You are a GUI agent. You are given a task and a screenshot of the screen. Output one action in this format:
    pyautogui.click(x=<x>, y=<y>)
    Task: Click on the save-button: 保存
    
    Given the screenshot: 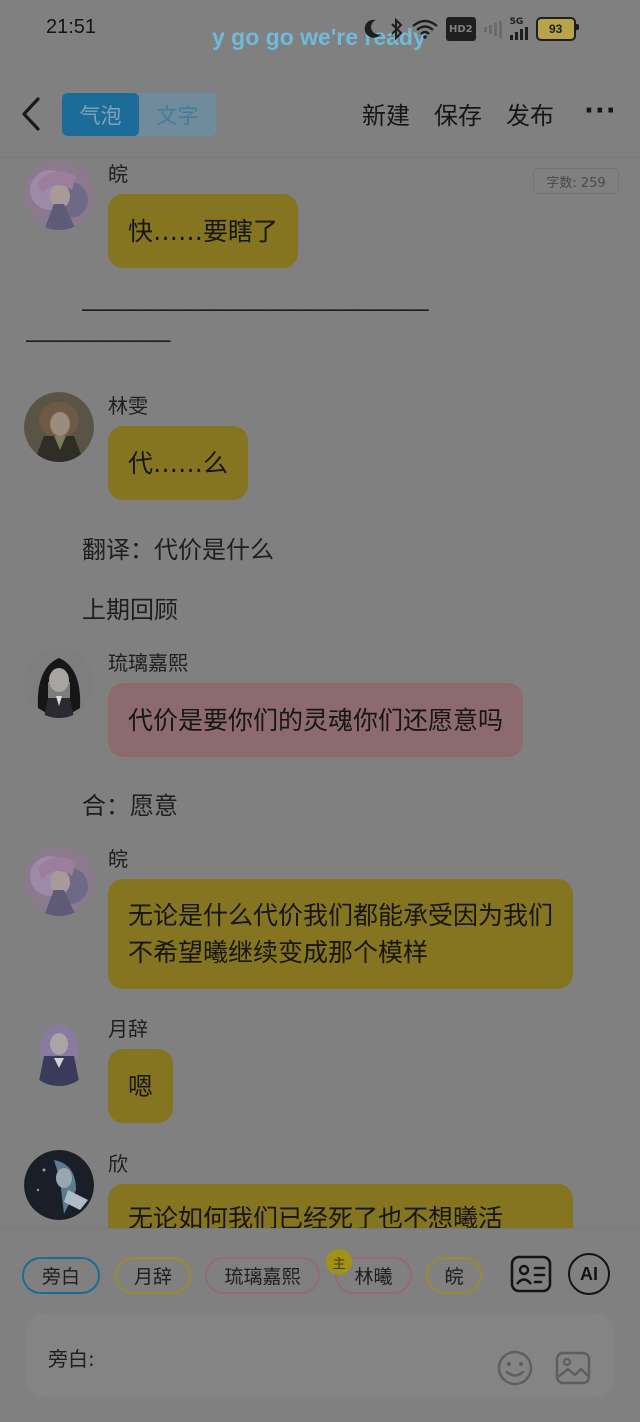 What is the action you would take?
    pyautogui.click(x=458, y=113)
    